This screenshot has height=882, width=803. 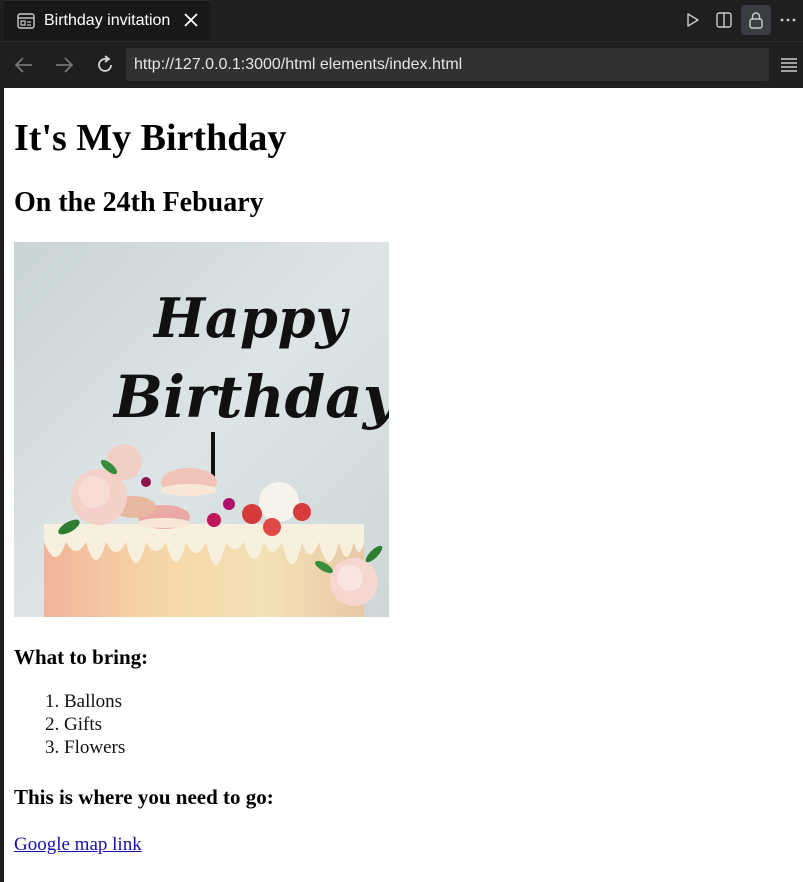 What do you see at coordinates (789, 65) in the screenshot?
I see `menu-icon` at bounding box center [789, 65].